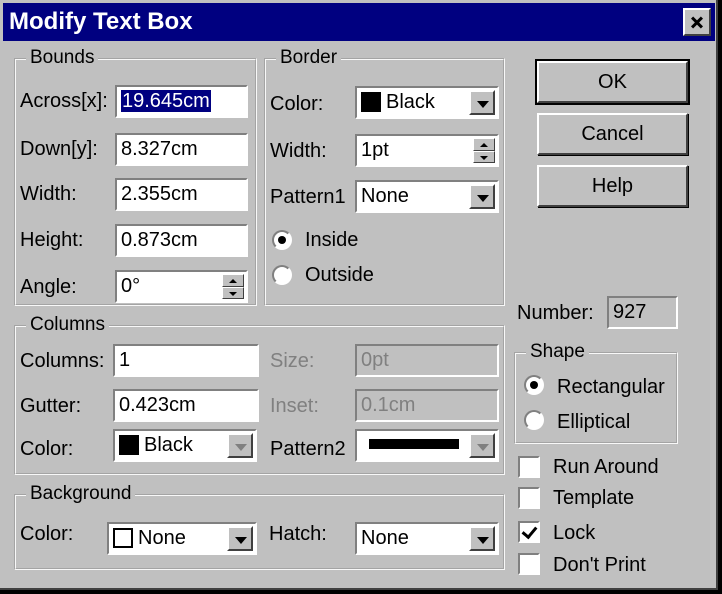  I want to click on pattern2-label: Pattern2, so click(308, 449).